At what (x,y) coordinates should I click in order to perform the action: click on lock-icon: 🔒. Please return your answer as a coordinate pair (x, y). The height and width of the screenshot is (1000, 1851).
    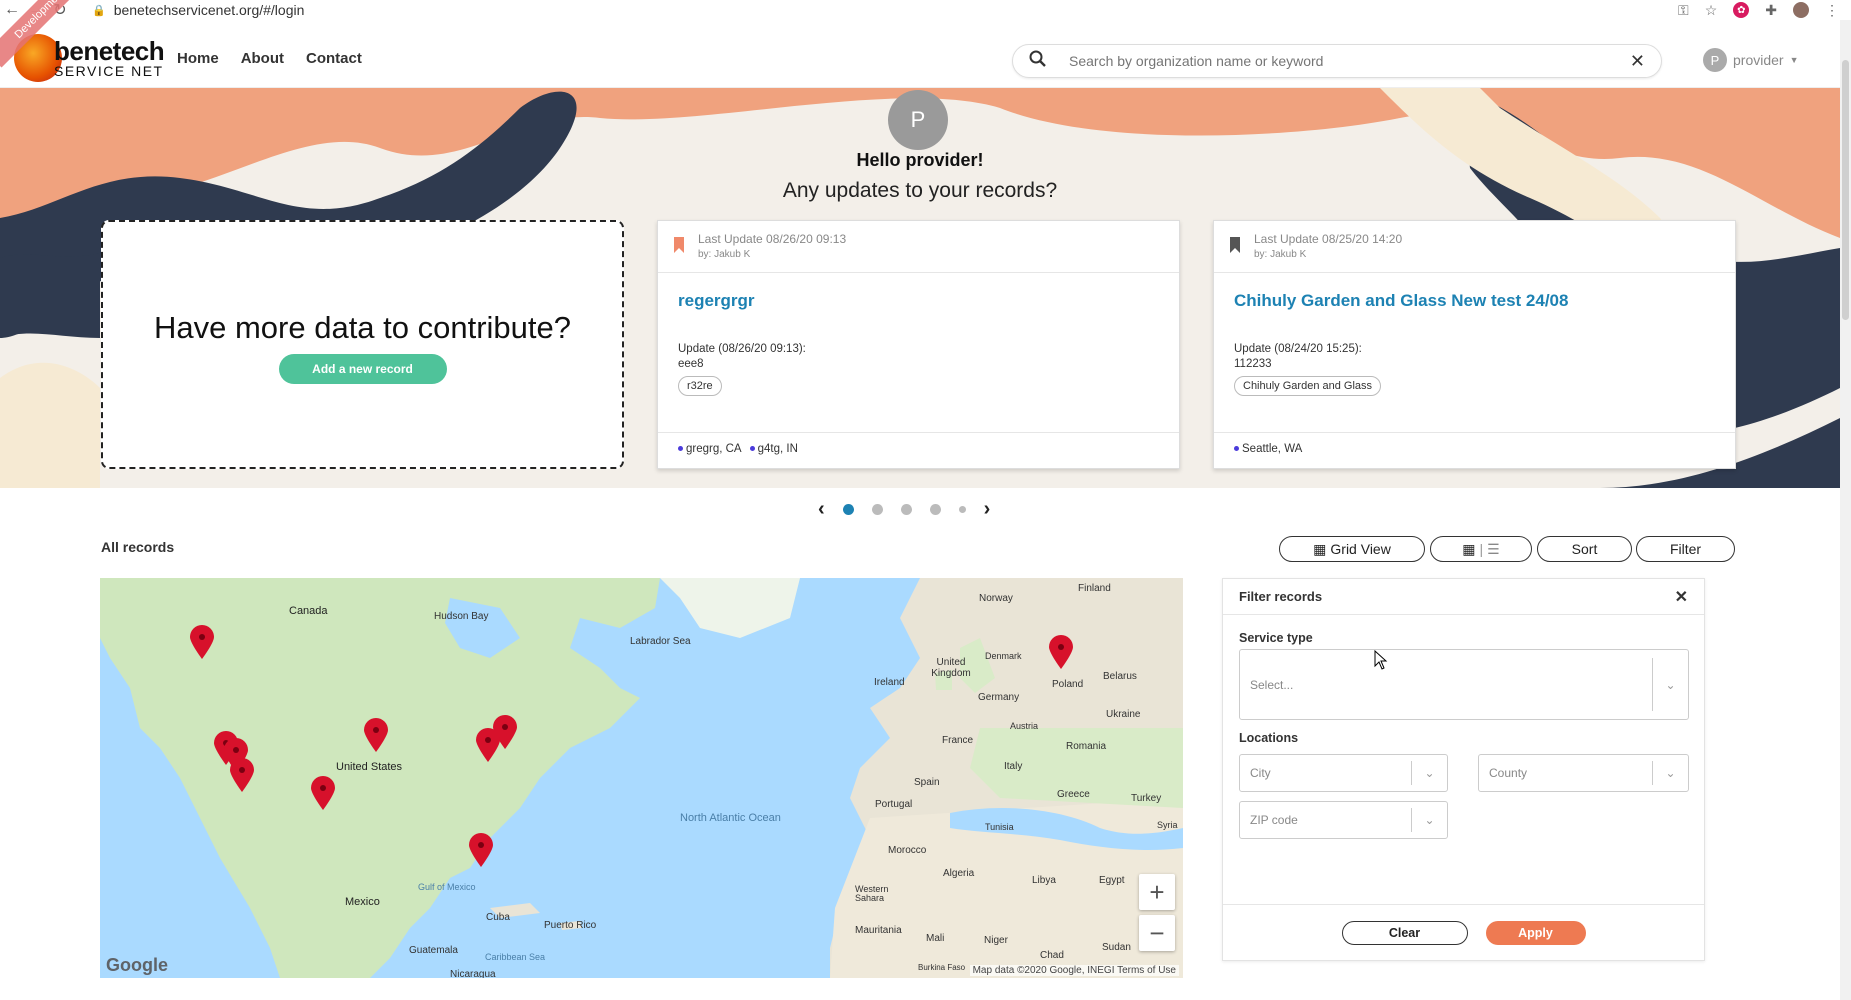
    Looking at the image, I should click on (99, 10).